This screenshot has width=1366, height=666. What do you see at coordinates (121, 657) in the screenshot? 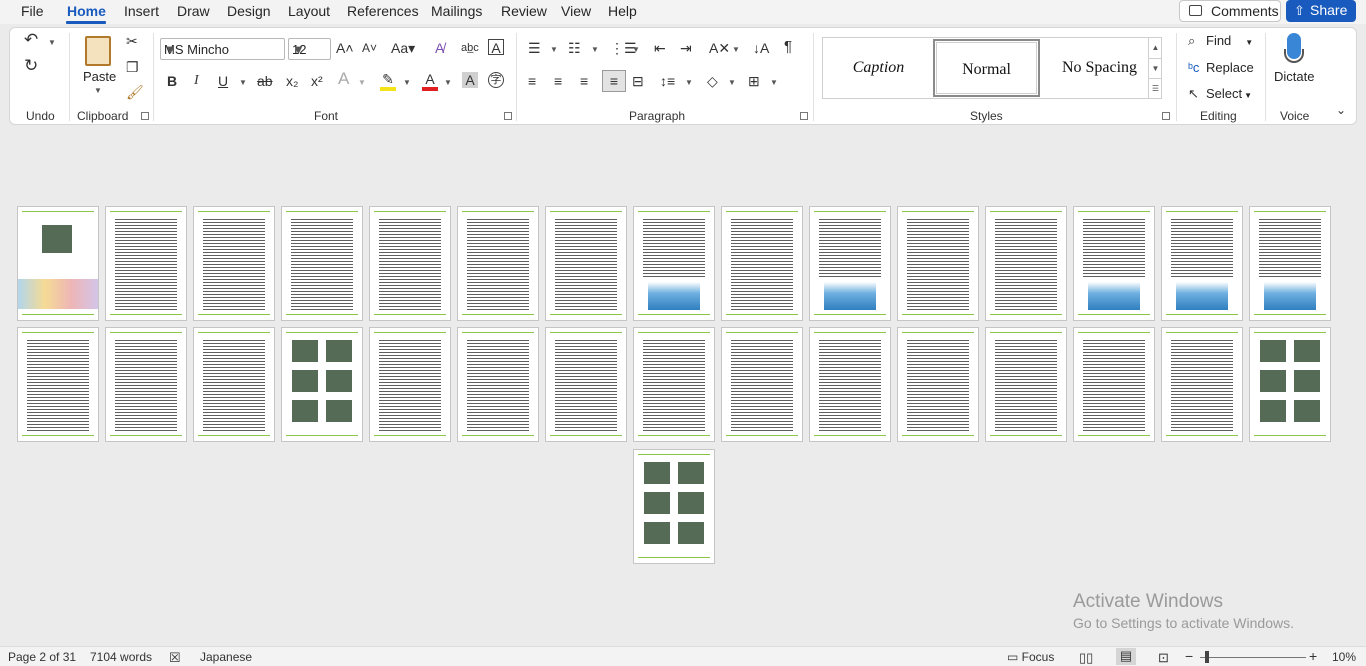
I see `word-count: 7104 words` at bounding box center [121, 657].